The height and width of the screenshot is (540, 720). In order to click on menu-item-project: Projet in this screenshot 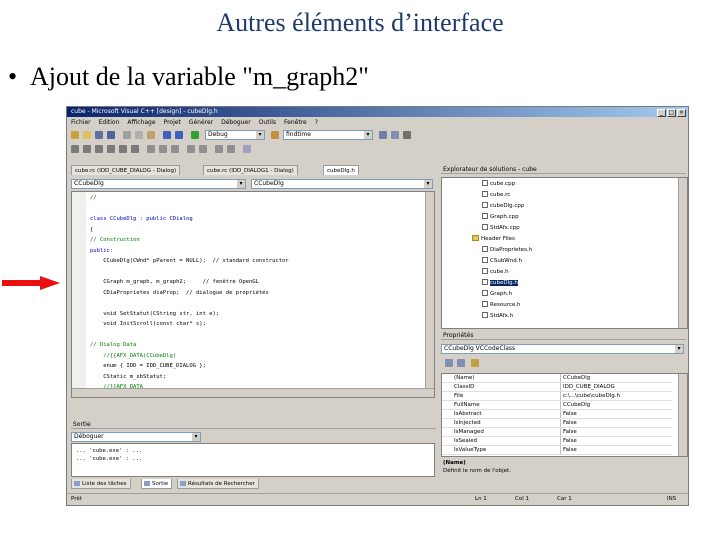, I will do `click(172, 123)`.